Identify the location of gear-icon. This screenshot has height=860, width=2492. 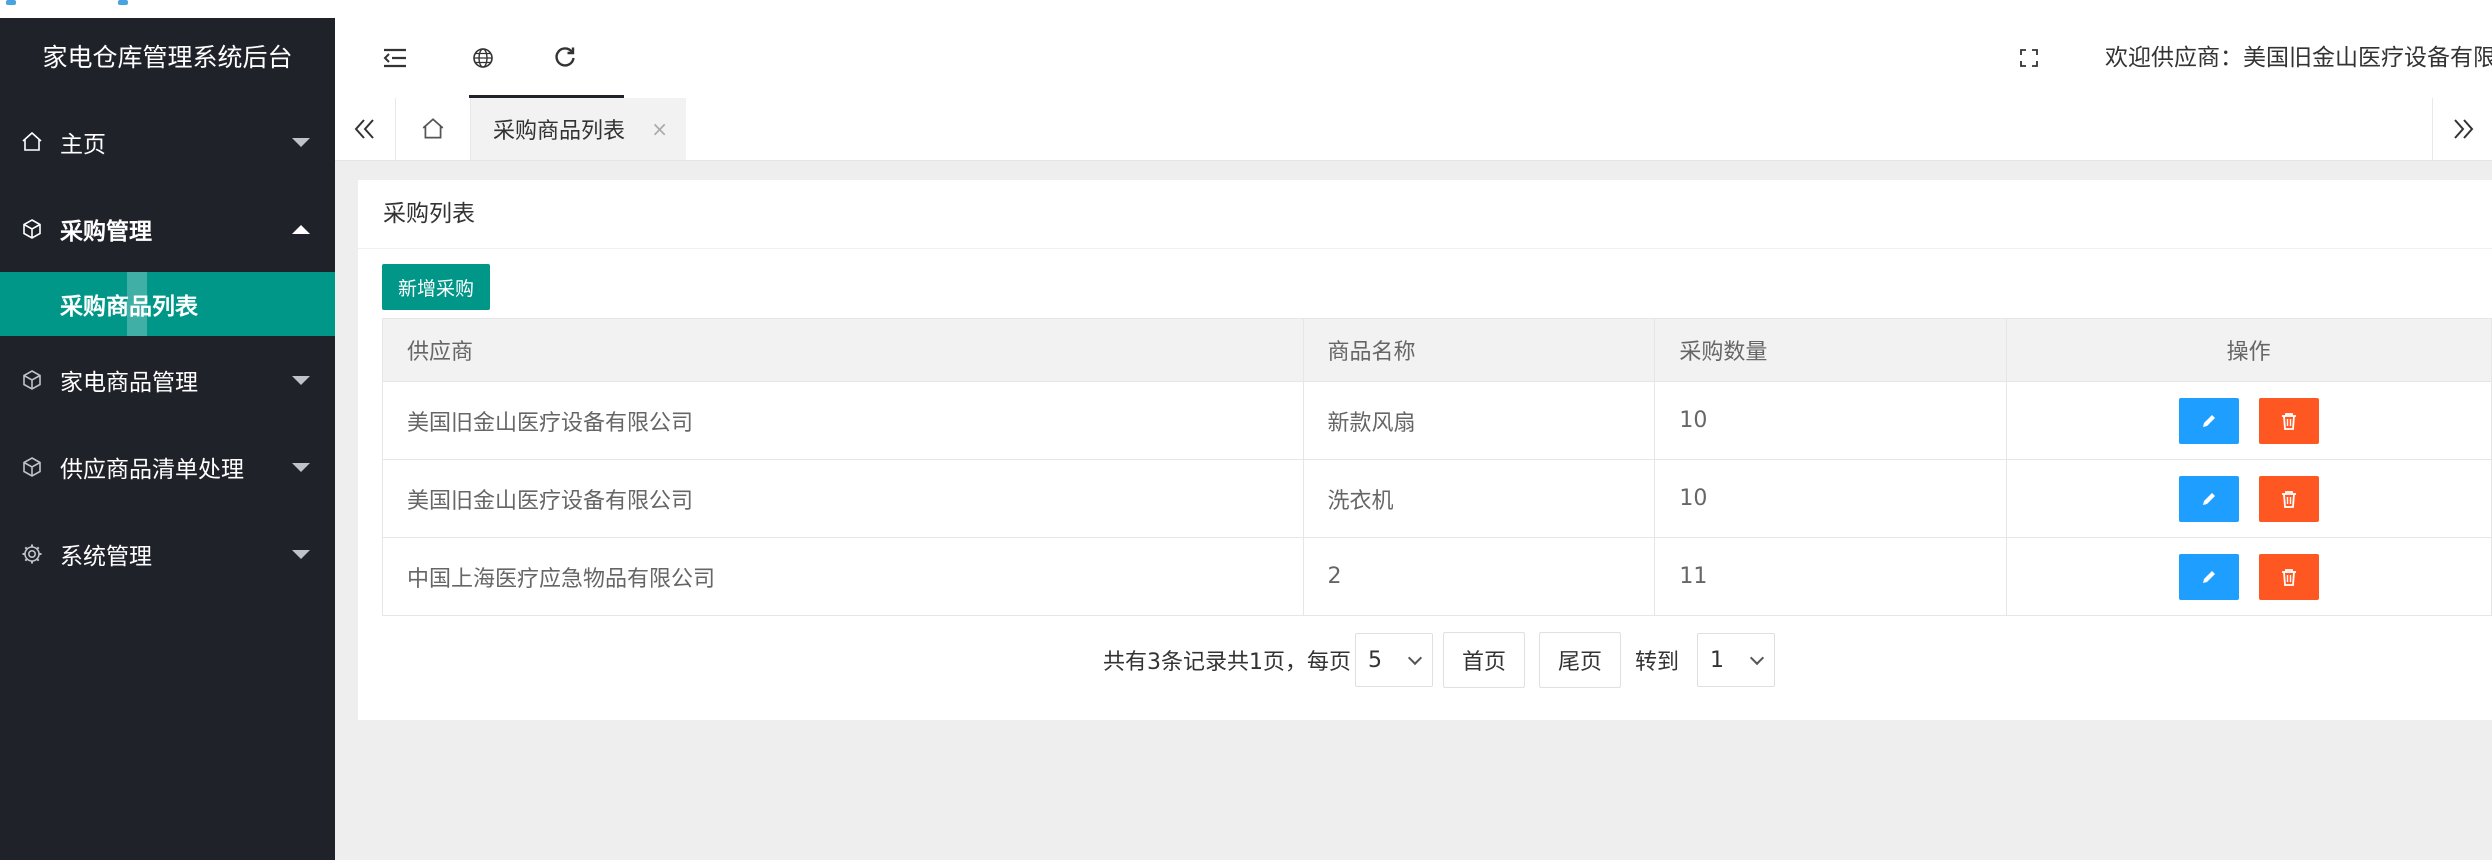
(32, 553).